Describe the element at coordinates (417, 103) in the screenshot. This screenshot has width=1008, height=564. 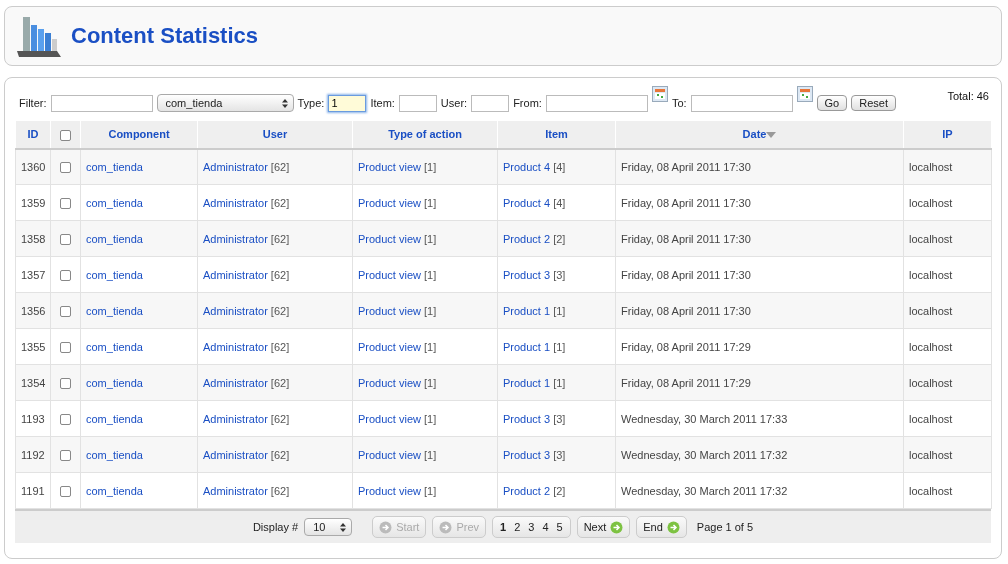
I see `item-field` at that location.